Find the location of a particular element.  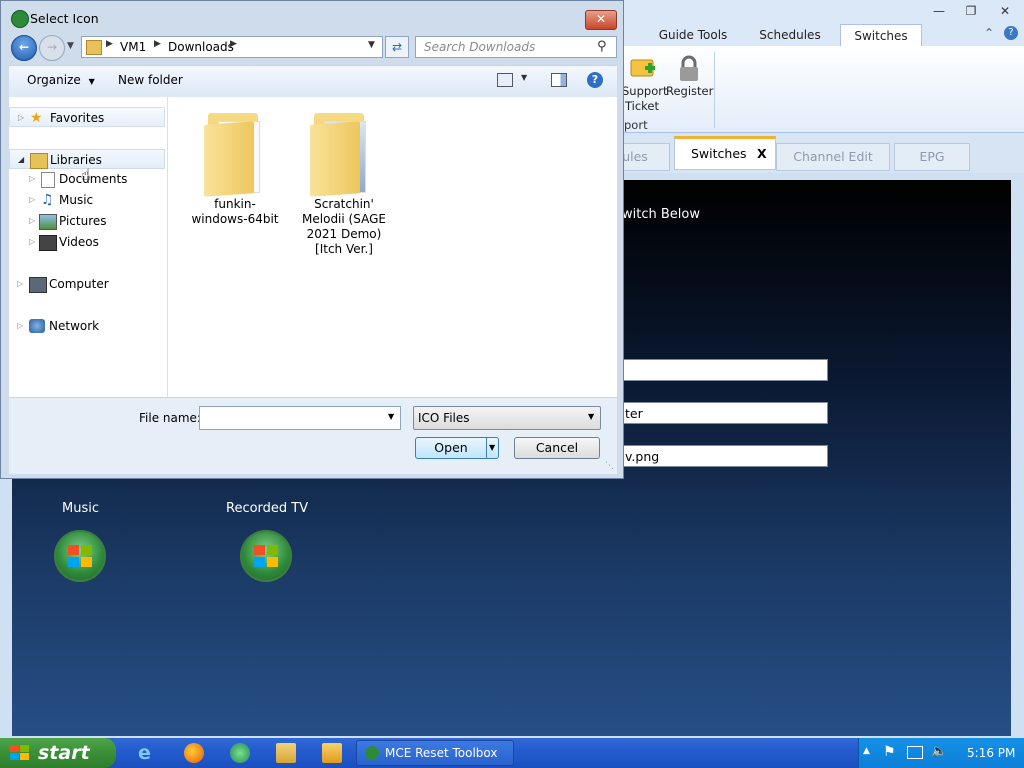

messenger-icon is located at coordinates (240, 753).